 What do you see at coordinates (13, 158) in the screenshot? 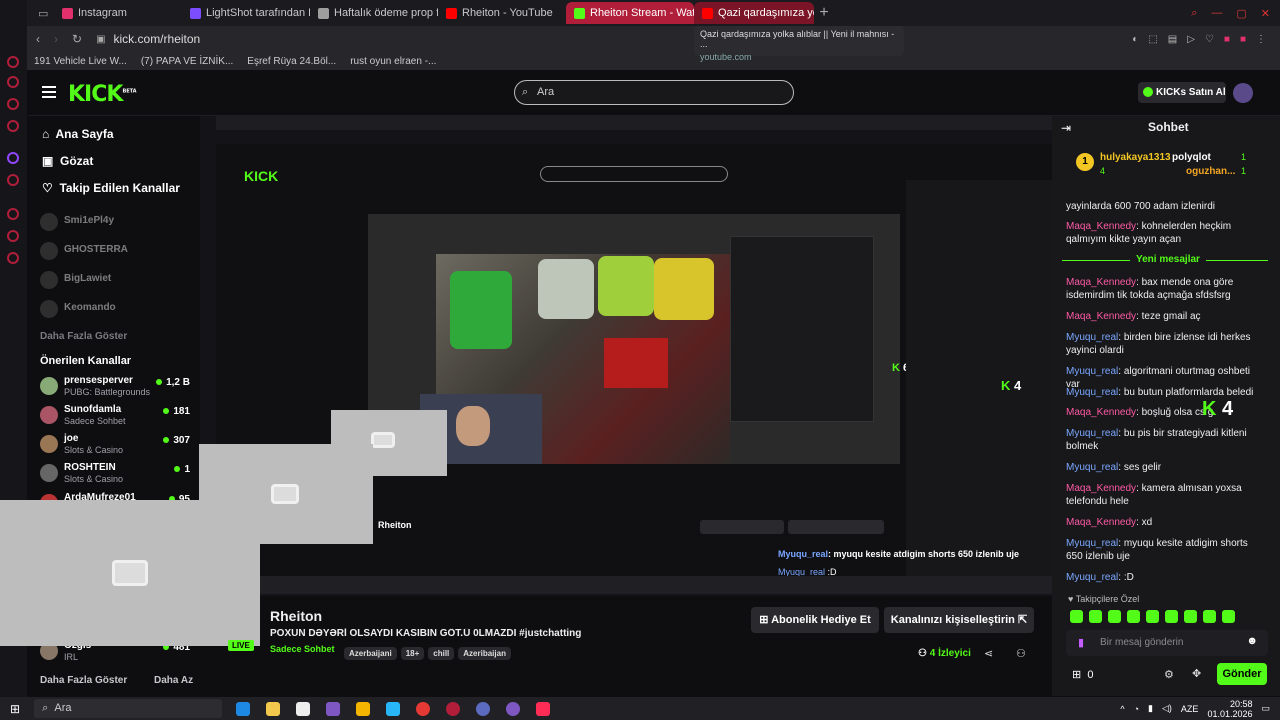
I see `sidebar-twitch-icon` at bounding box center [13, 158].